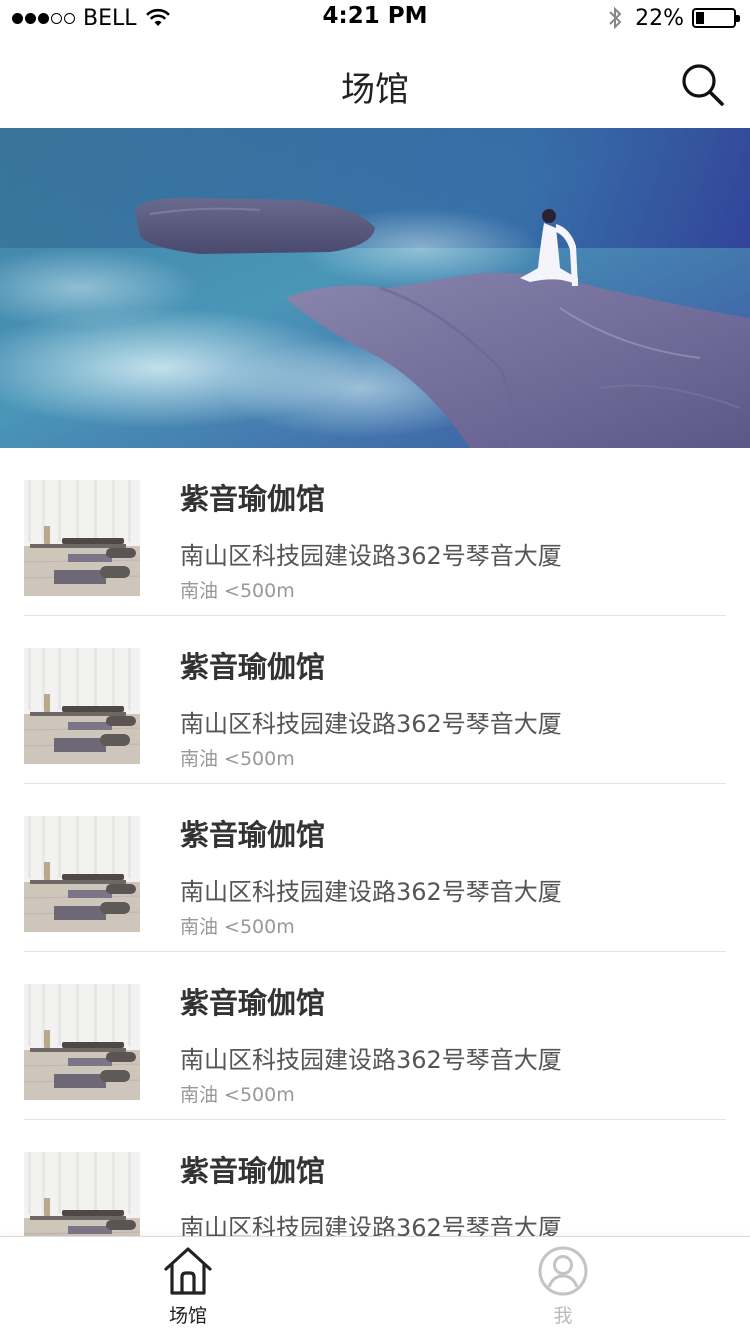  I want to click on user-icon, so click(563, 1271).